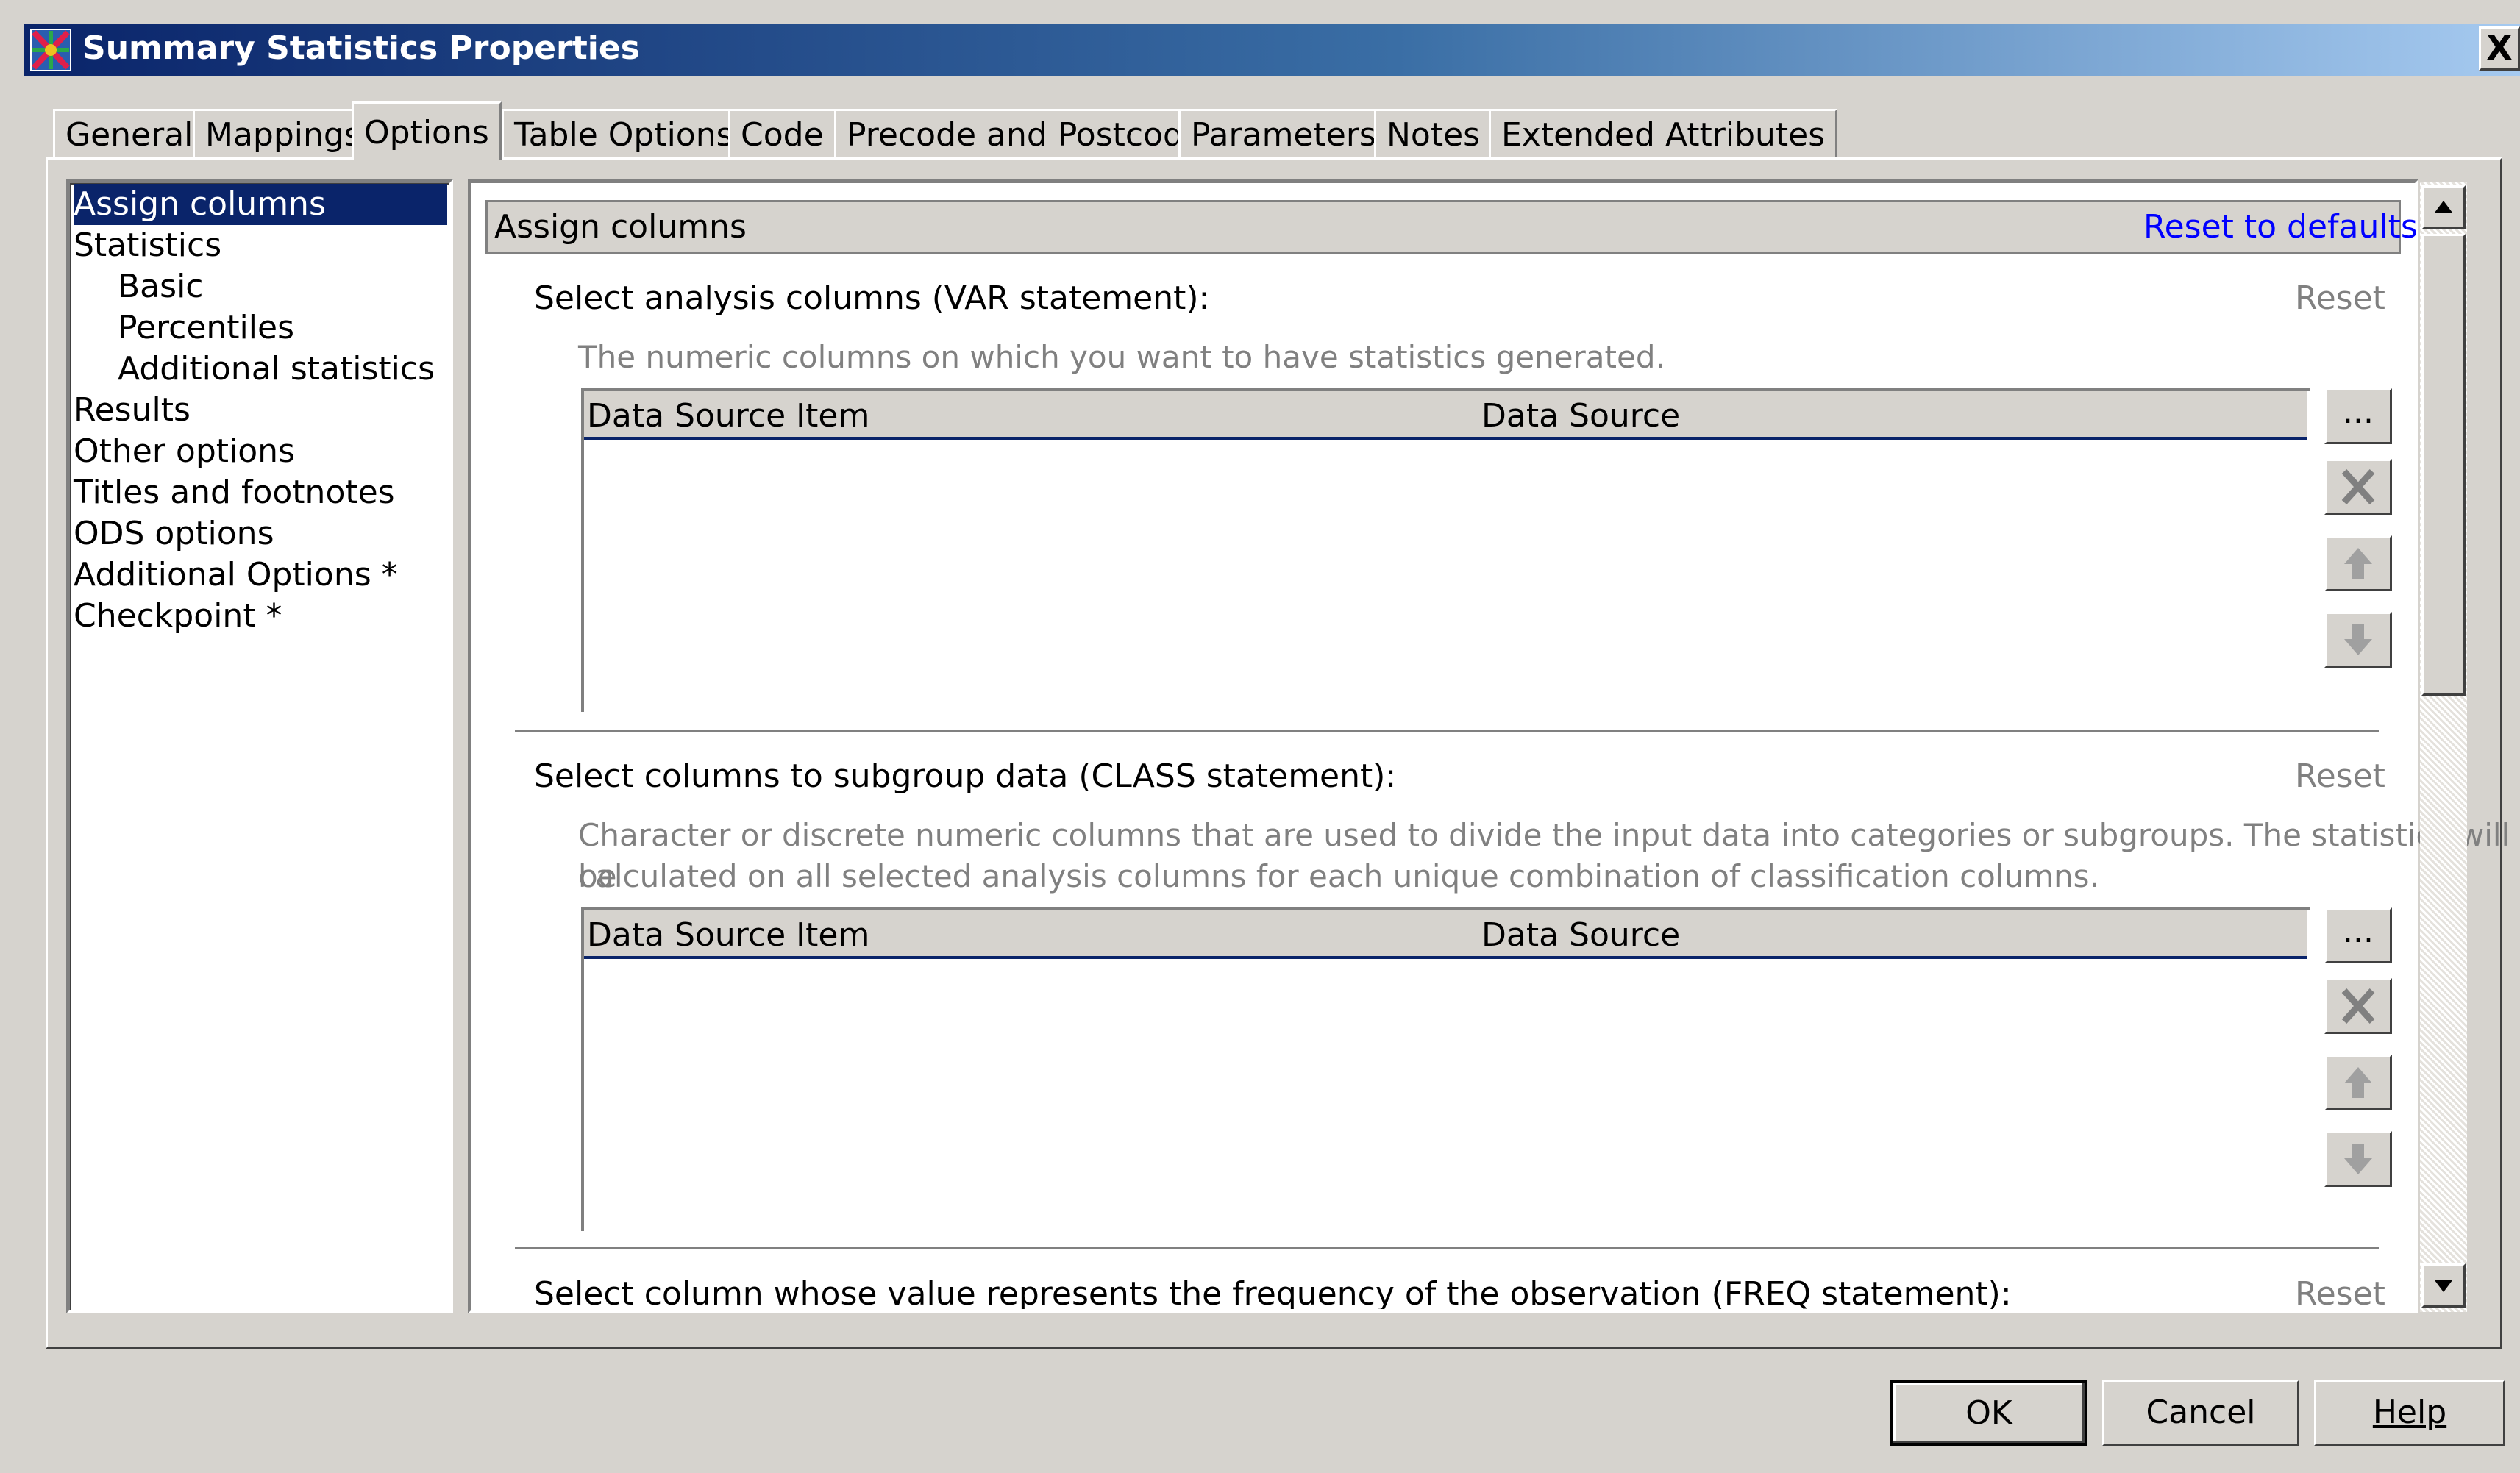 The width and height of the screenshot is (2520, 1473). I want to click on close-button: X, so click(2499, 48).